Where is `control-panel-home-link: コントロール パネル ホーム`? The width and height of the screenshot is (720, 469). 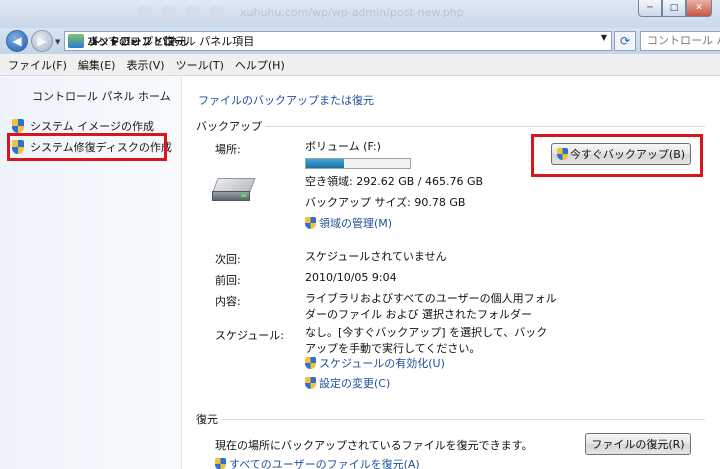
control-panel-home-link: コントロール パネル ホーム is located at coordinates (101, 96).